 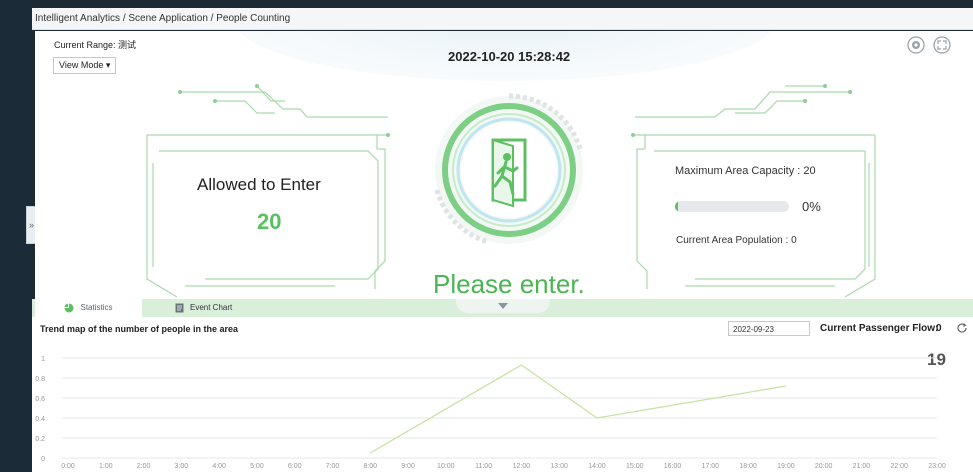 What do you see at coordinates (673, 466) in the screenshot?
I see `x-tick-label: 16:00` at bounding box center [673, 466].